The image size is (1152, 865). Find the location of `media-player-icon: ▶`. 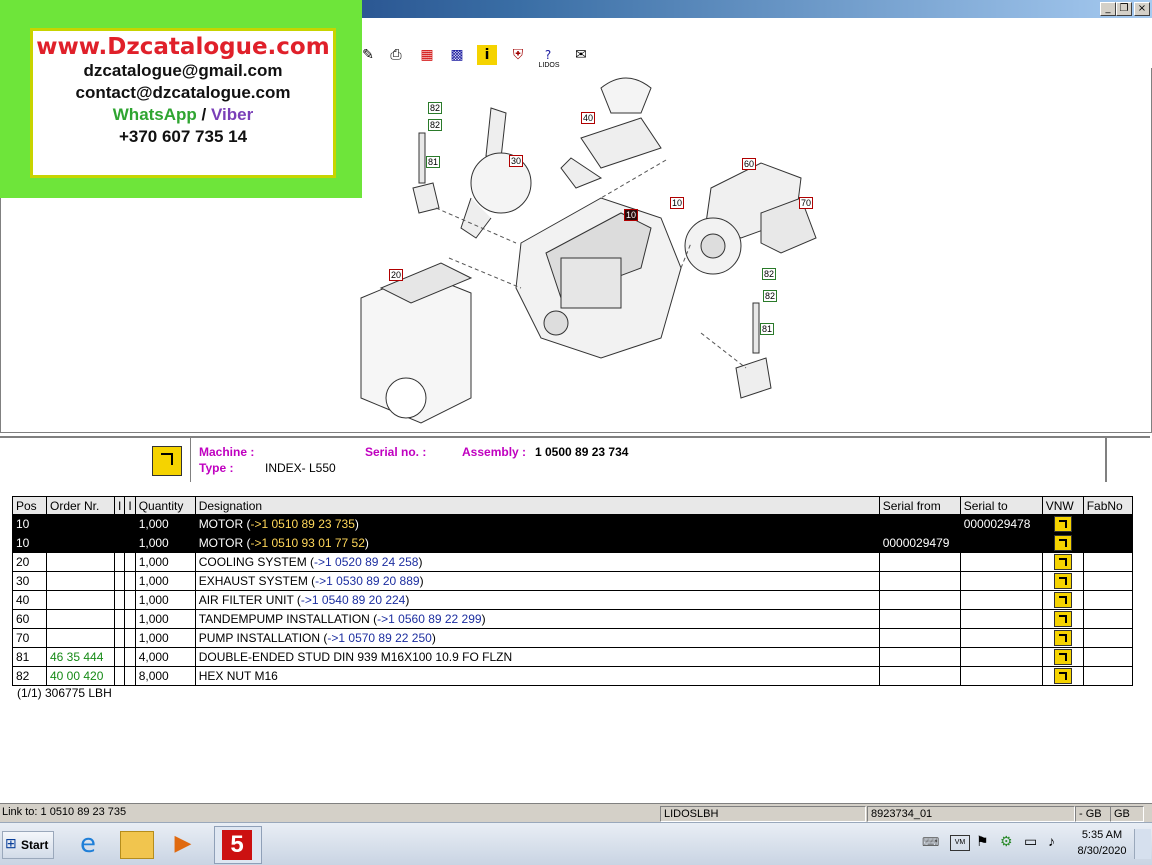

media-player-icon: ▶ is located at coordinates (183, 844).